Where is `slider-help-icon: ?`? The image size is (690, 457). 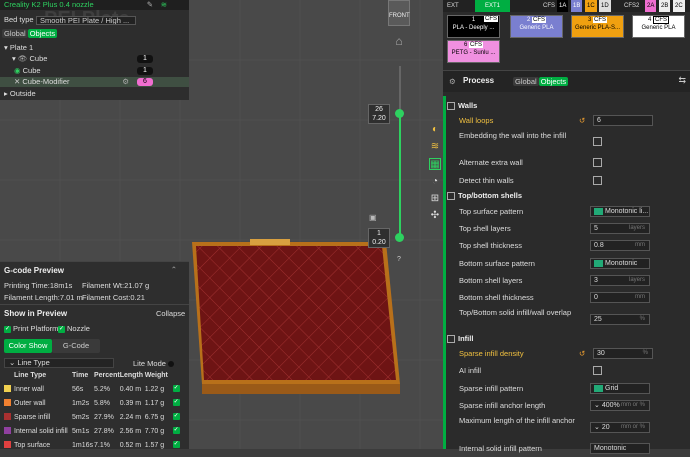 slider-help-icon: ? is located at coordinates (399, 259).